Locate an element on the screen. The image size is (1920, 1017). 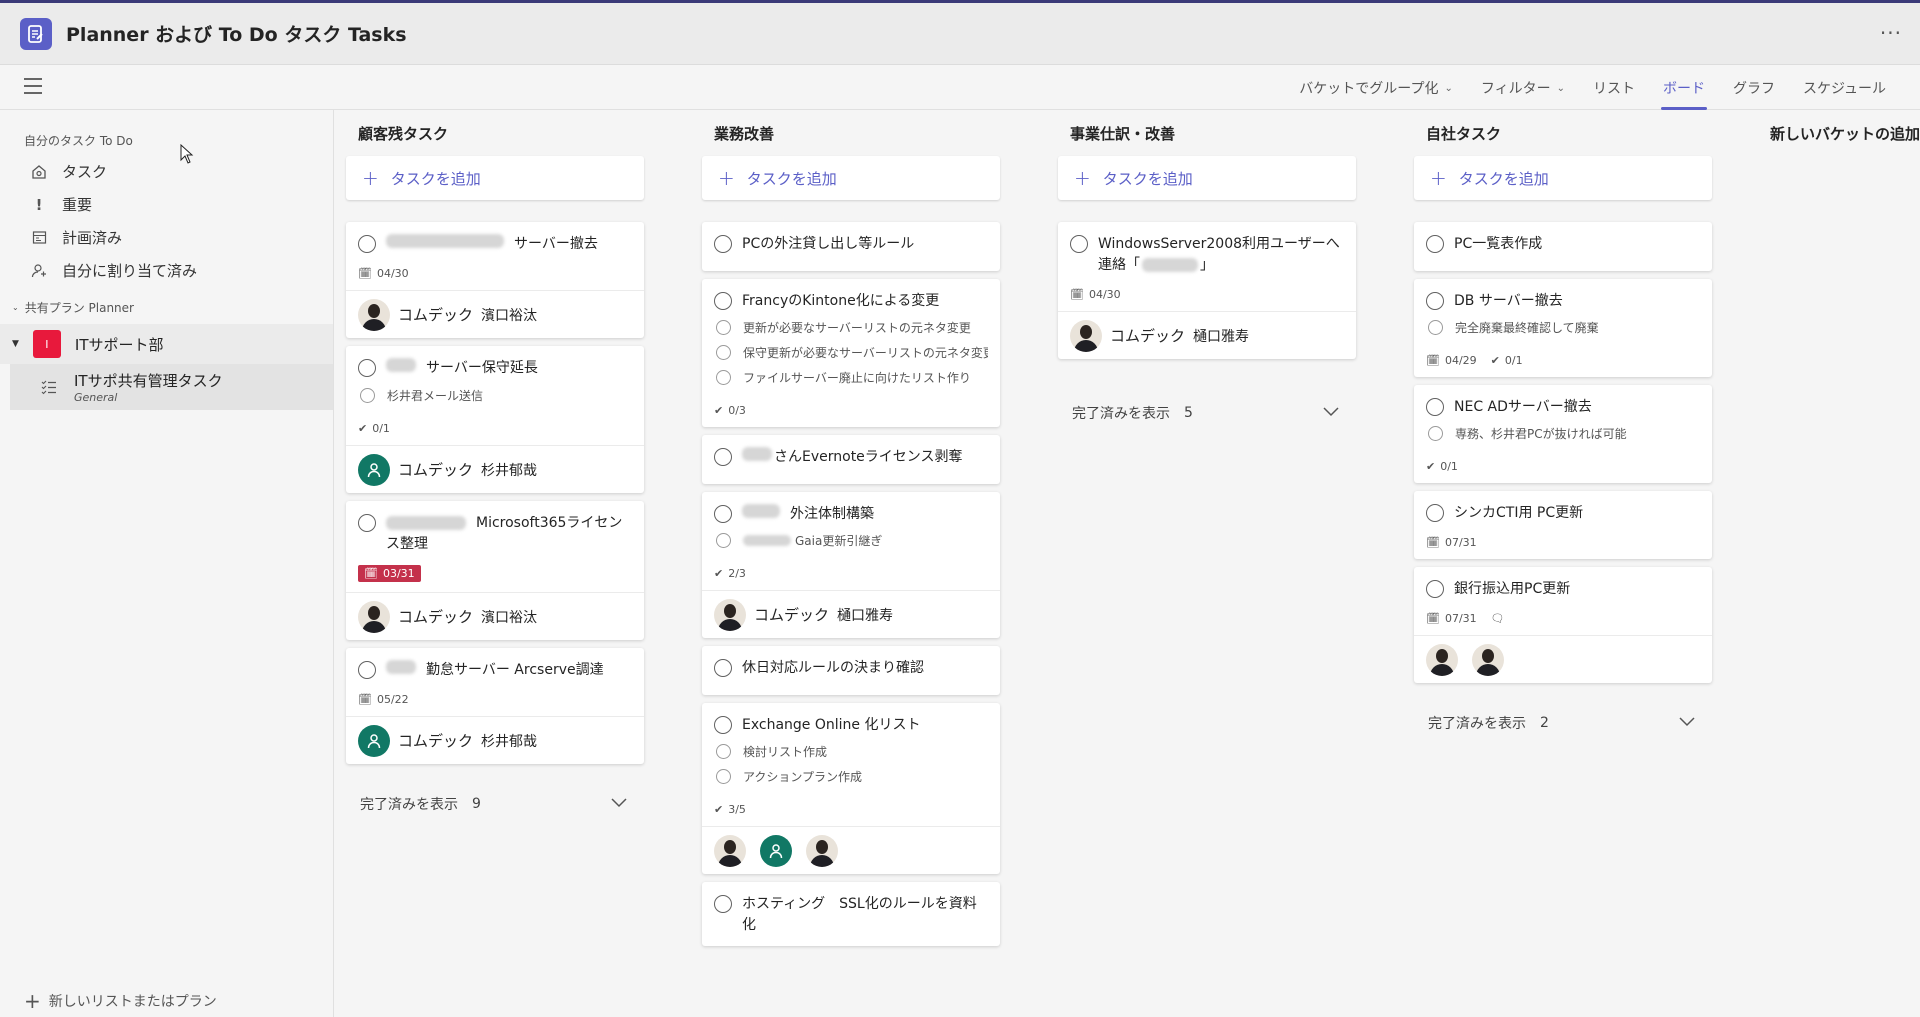
sidebar-item-tasks: タスク is located at coordinates (166, 171).